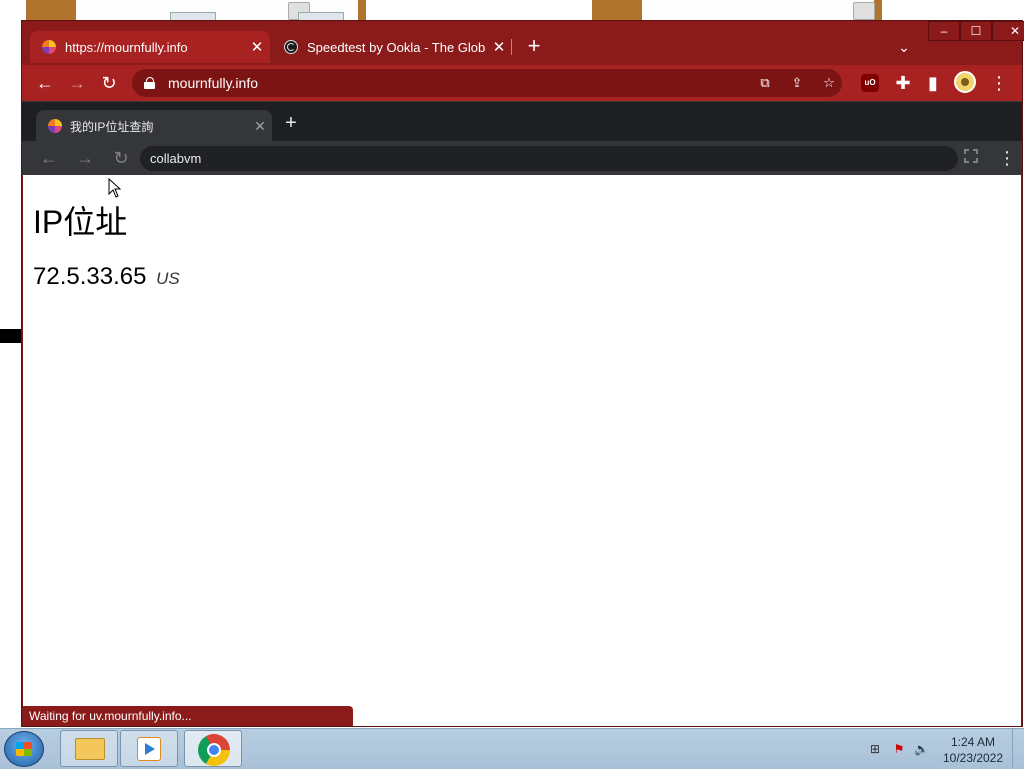 The image size is (1024, 769). What do you see at coordinates (944, 31) in the screenshot?
I see `minimize-icon: –` at bounding box center [944, 31].